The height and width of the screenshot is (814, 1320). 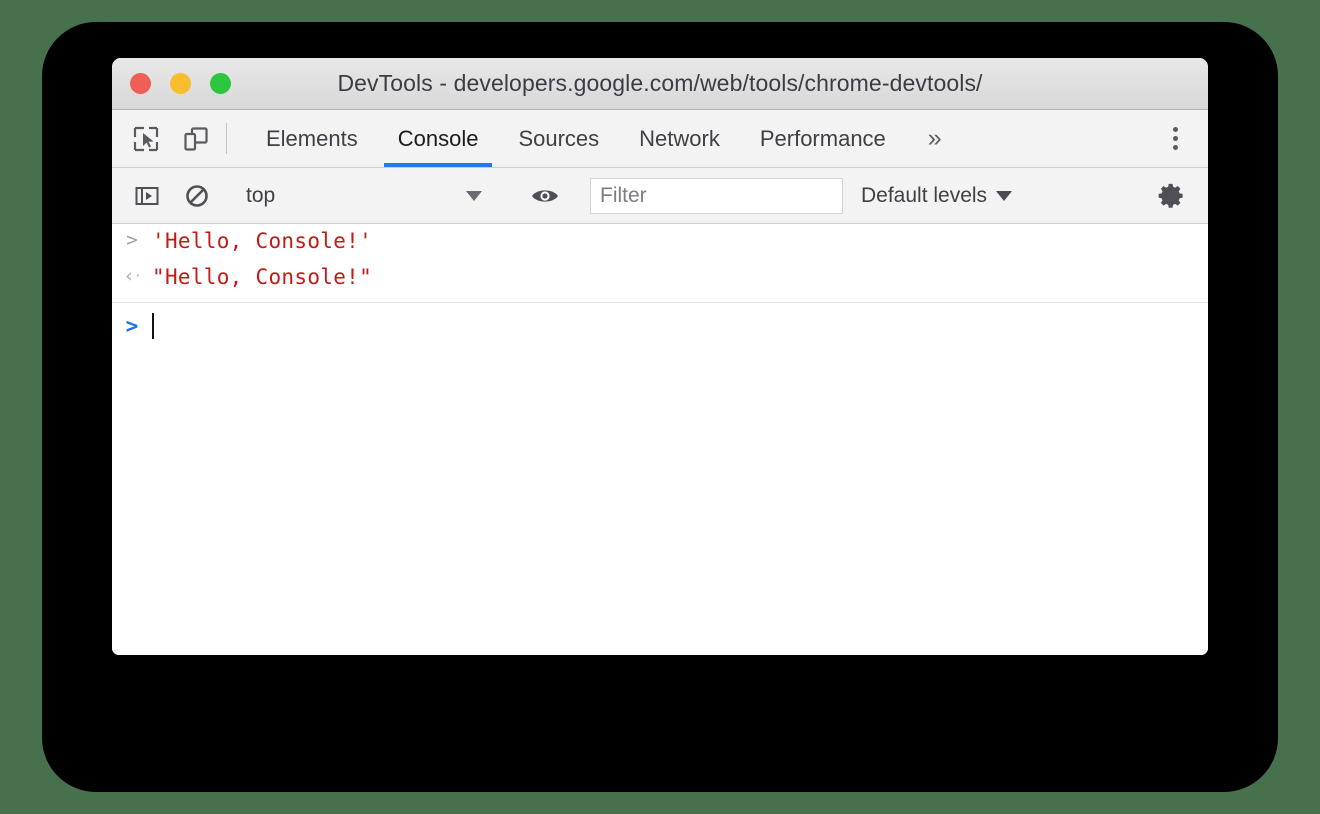 I want to click on console-result-chevron-icon: ‹ ·, so click(x=132, y=276).